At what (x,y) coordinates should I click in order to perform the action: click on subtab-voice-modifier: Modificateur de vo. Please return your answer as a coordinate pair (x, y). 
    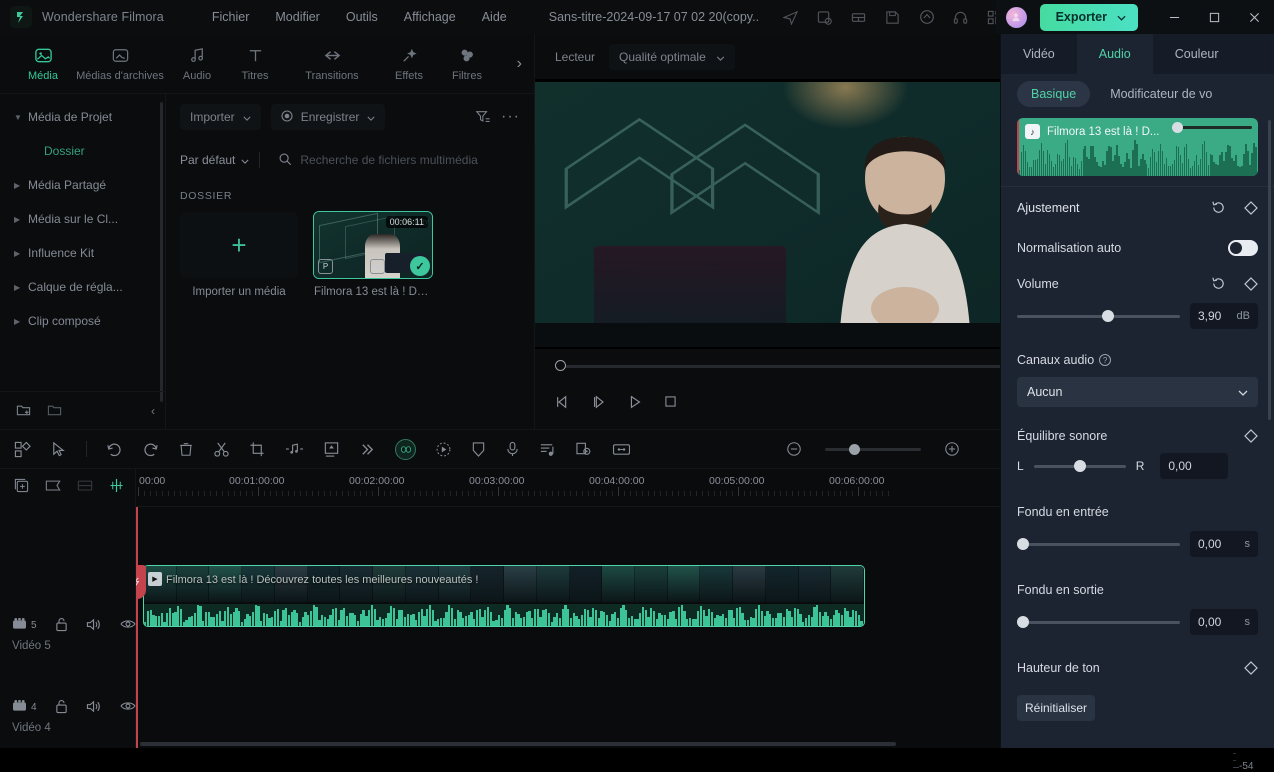
    Looking at the image, I should click on (1161, 94).